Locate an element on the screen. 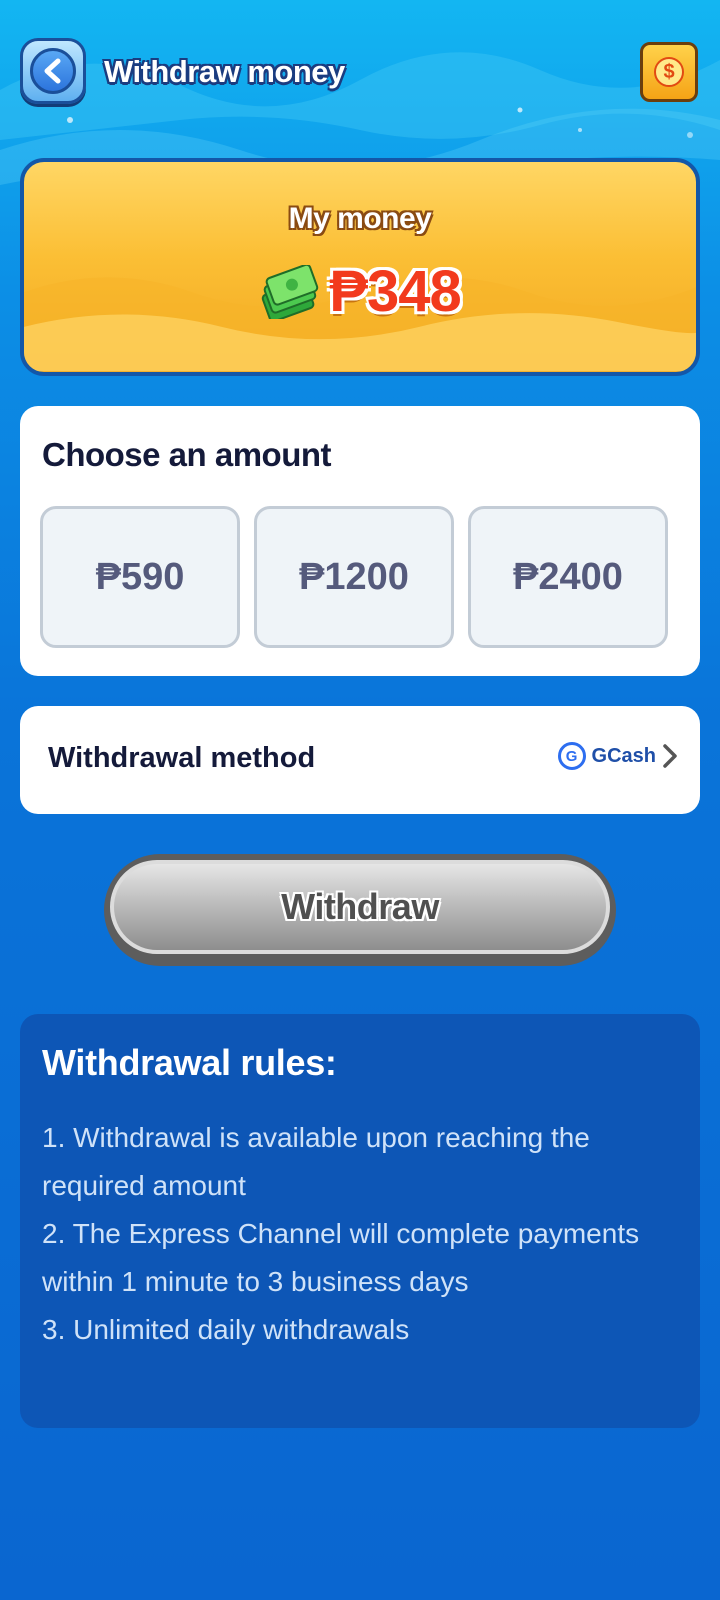 The image size is (720, 1600). dollar-coin-icon: $ is located at coordinates (669, 72).